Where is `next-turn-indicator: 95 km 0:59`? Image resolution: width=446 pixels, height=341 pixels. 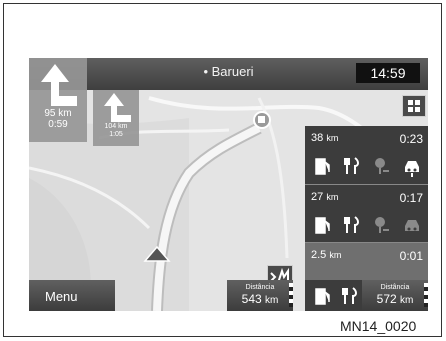
next-turn-indicator: 95 km 0:59 is located at coordinates (58, 100).